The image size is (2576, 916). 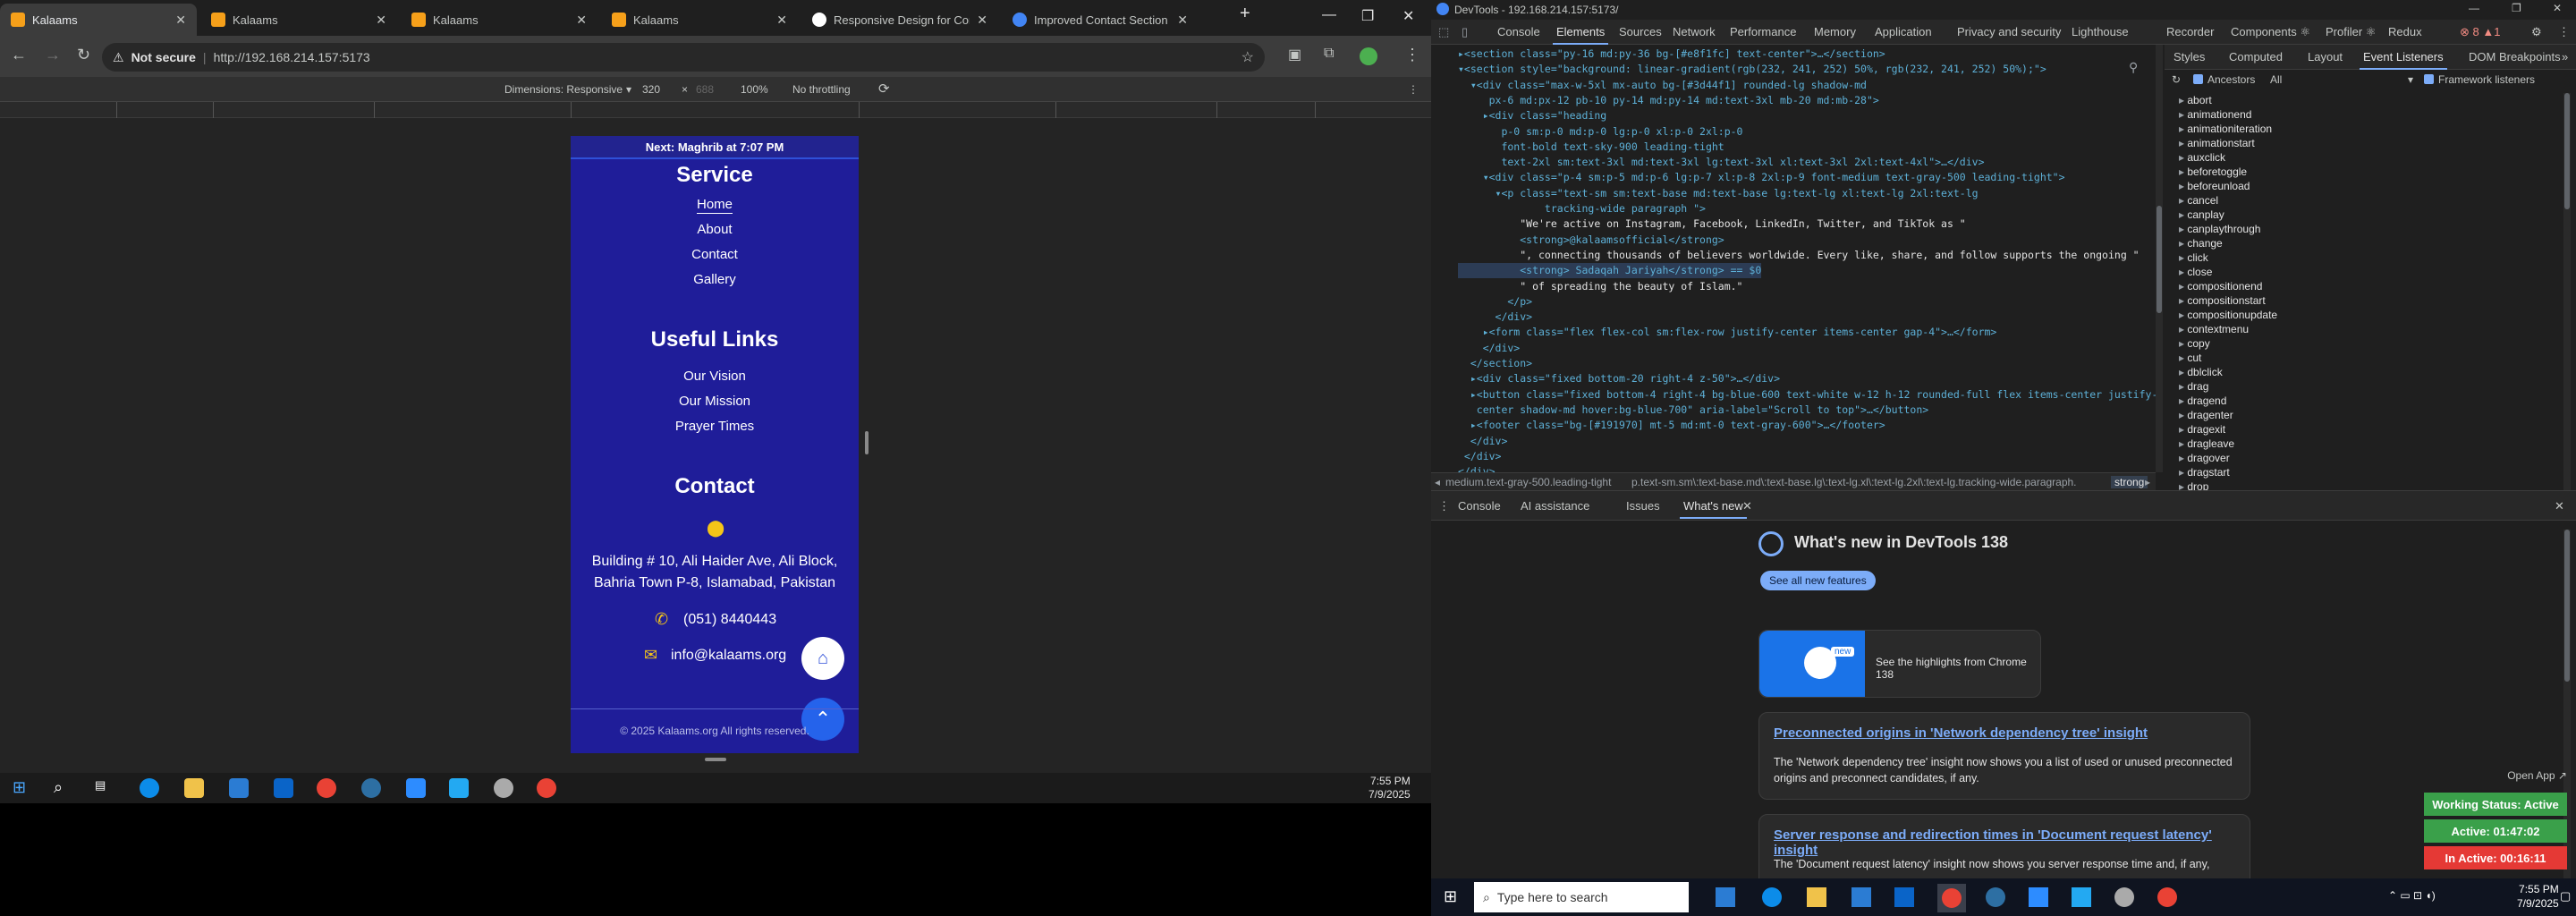 I want to click on footer-link-contact: Contact, so click(x=715, y=254).